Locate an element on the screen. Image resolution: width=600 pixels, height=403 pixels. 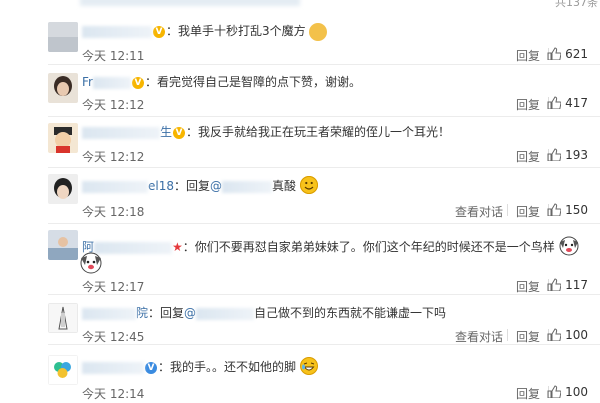
like-button: 150 is located at coordinates (567, 210).